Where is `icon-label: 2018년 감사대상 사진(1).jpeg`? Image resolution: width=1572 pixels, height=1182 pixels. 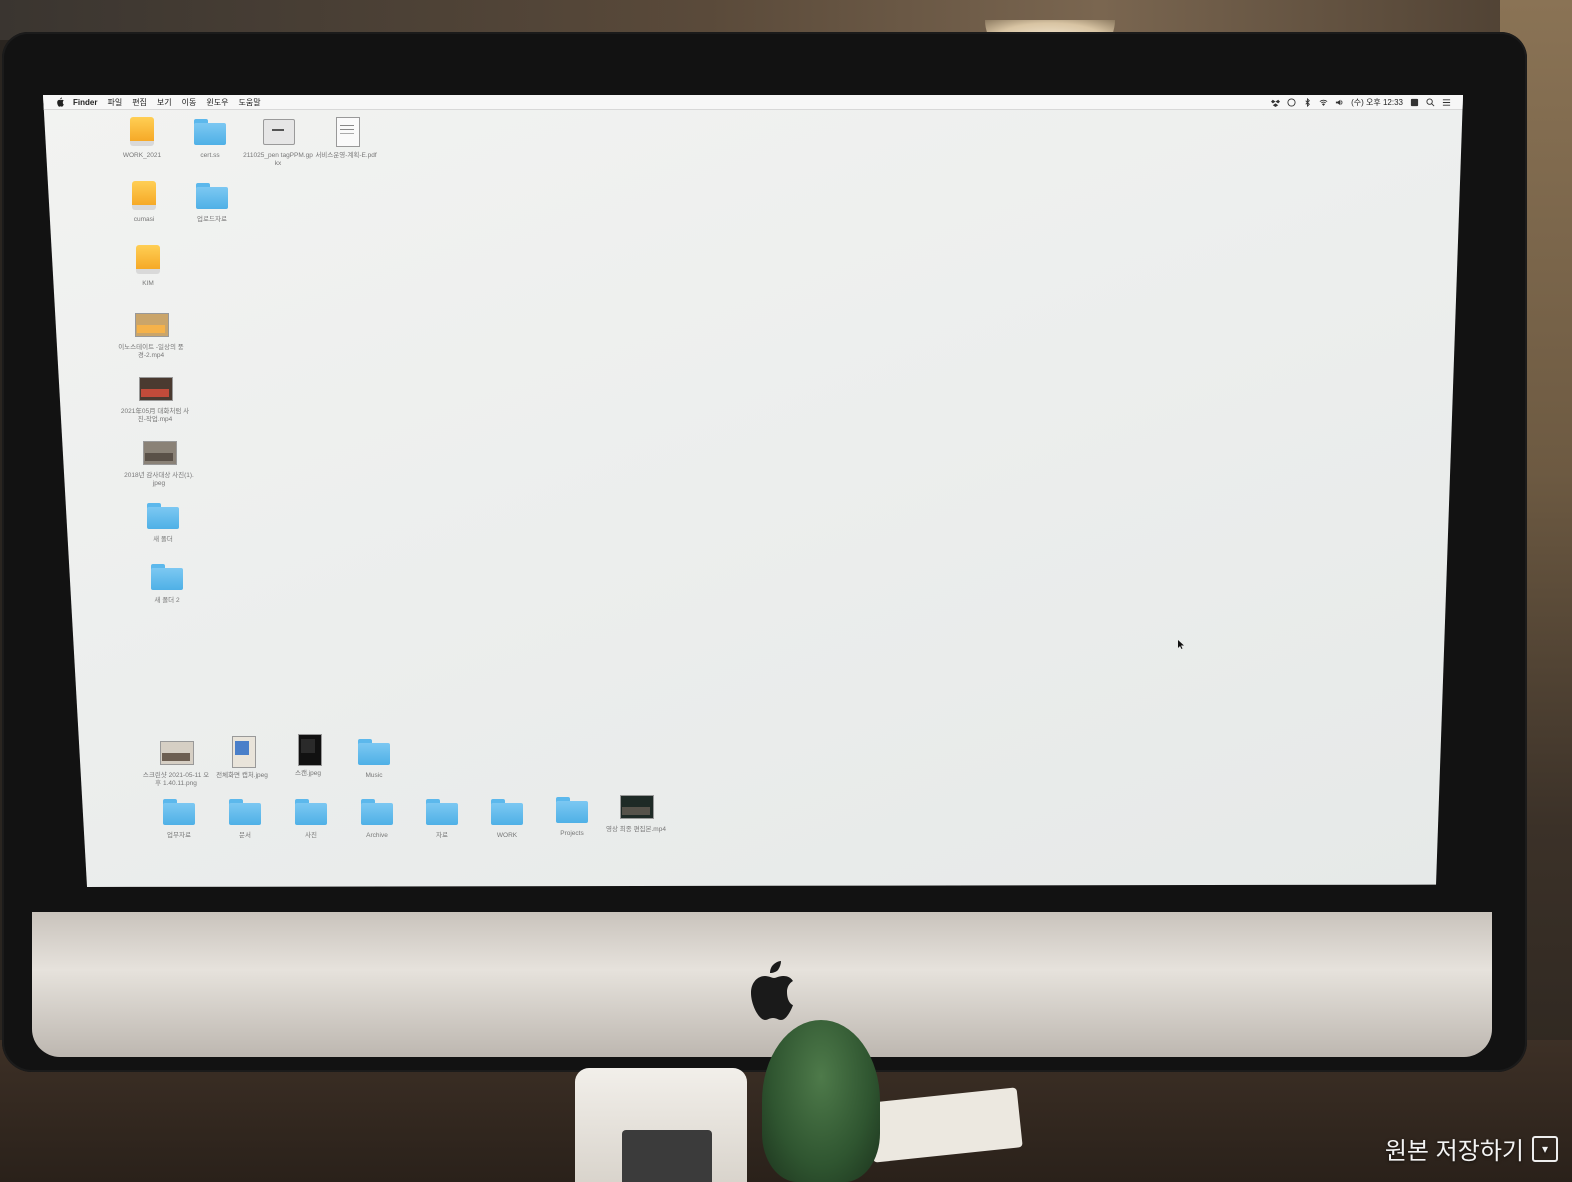
icon-label: 2018년 감사대상 사진(1).jpeg is located at coordinates (159, 479).